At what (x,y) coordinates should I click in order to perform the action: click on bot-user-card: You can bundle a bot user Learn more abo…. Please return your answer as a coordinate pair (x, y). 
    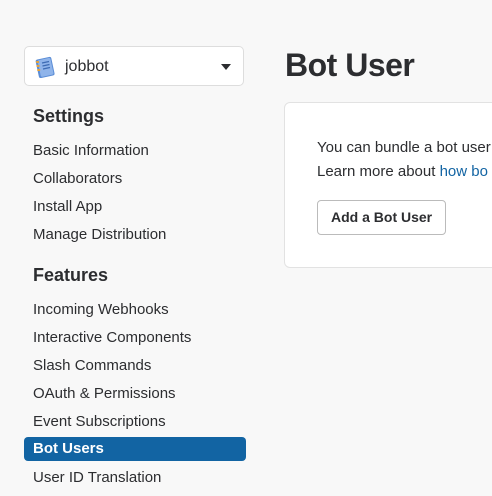
    Looking at the image, I should click on (388, 185).